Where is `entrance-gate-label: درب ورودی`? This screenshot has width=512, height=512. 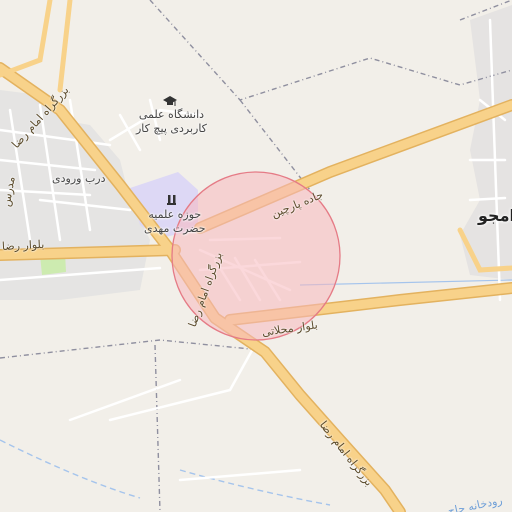
entrance-gate-label: درب ورودی is located at coordinates (79, 178).